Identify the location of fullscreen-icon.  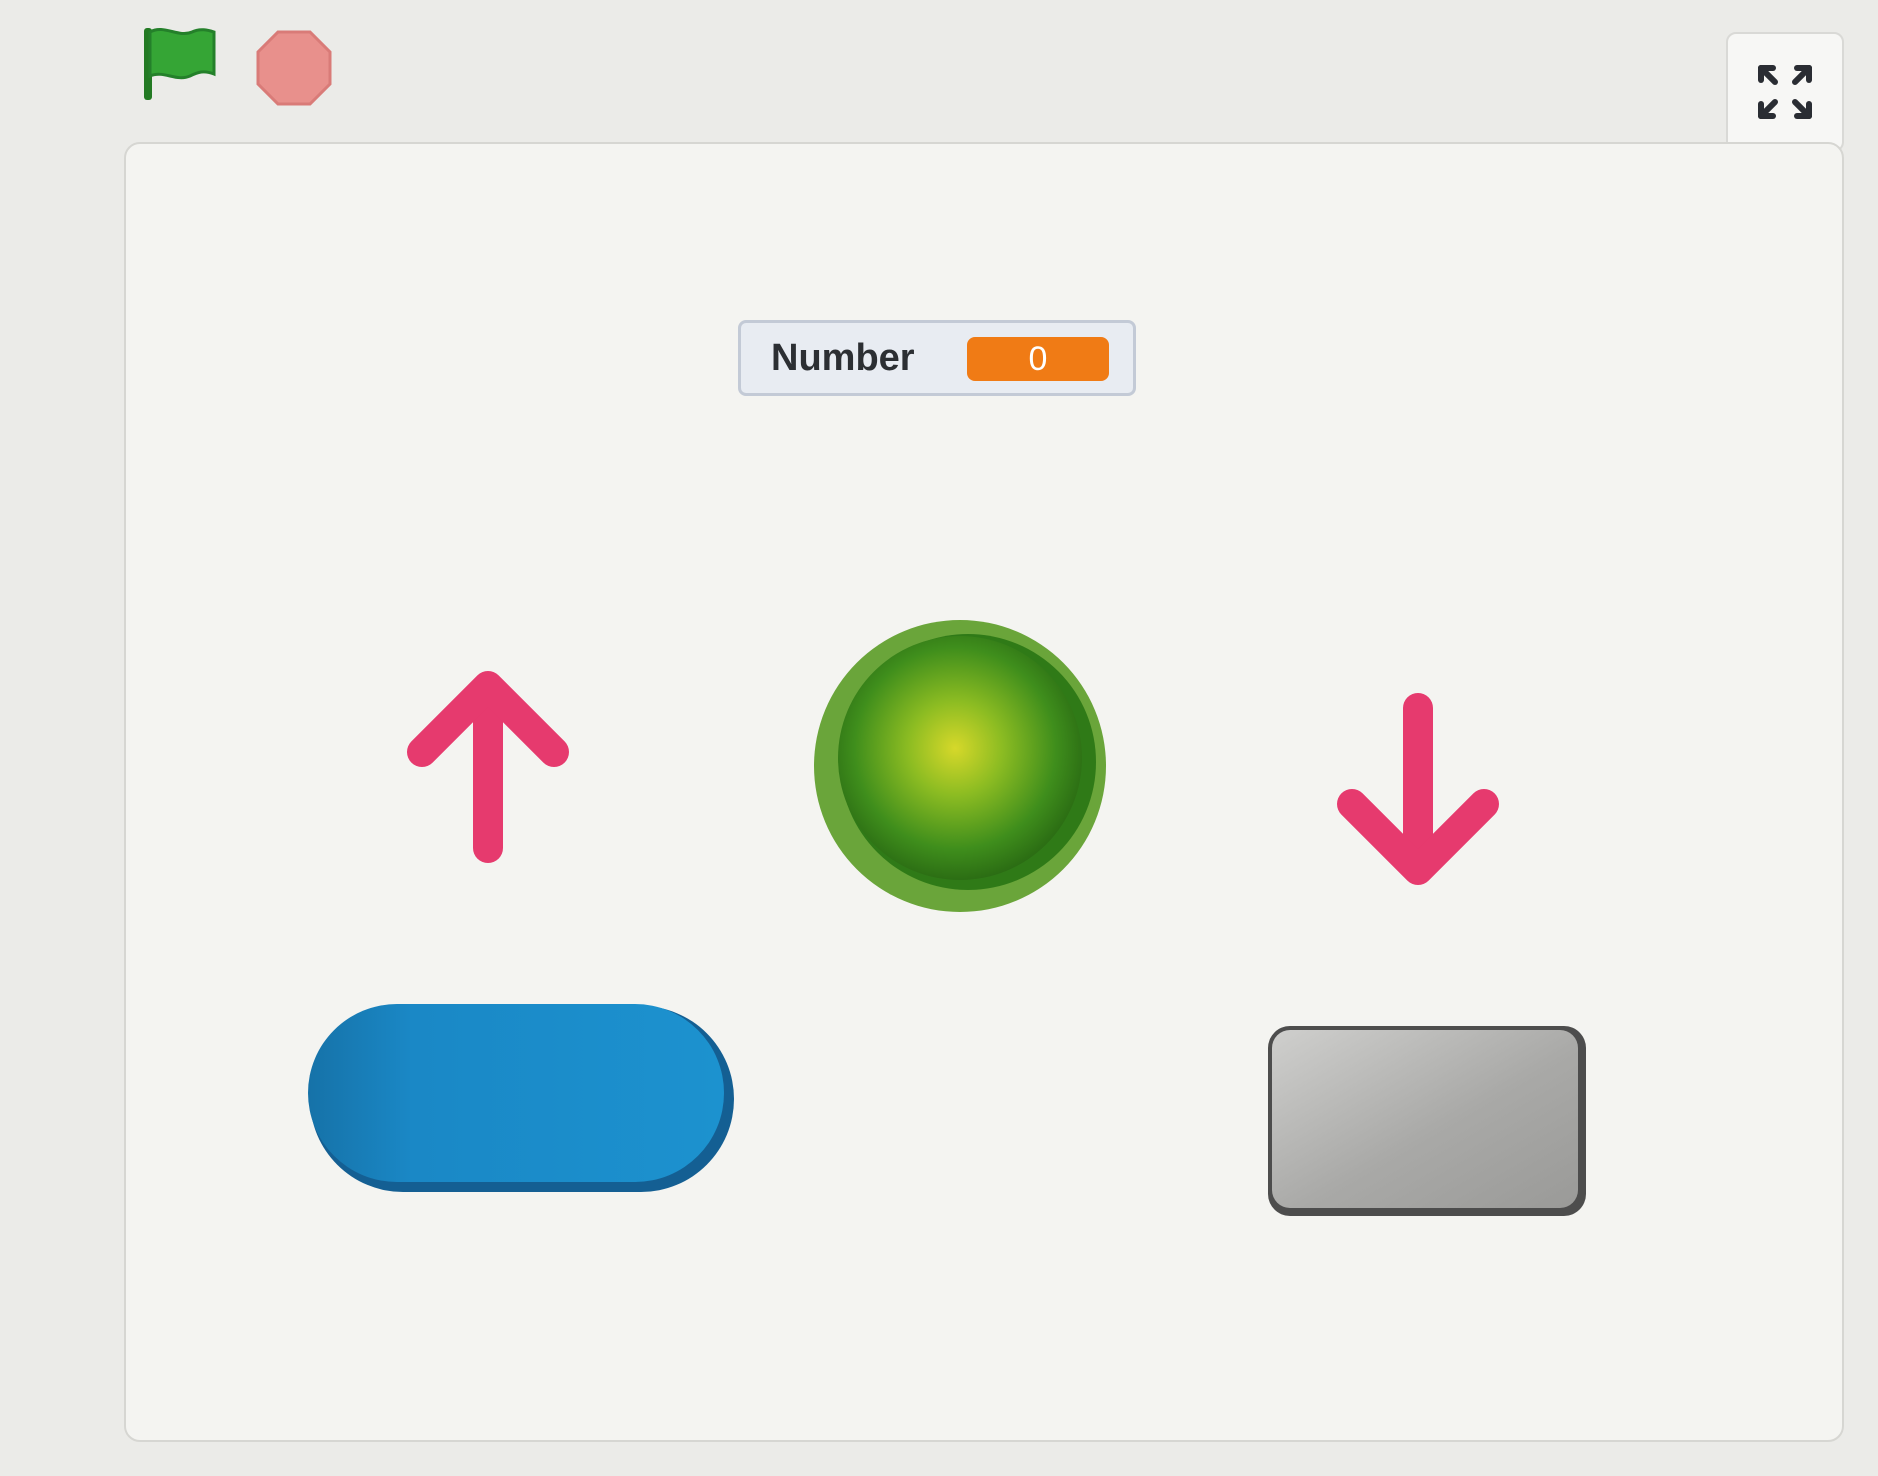
(1785, 92).